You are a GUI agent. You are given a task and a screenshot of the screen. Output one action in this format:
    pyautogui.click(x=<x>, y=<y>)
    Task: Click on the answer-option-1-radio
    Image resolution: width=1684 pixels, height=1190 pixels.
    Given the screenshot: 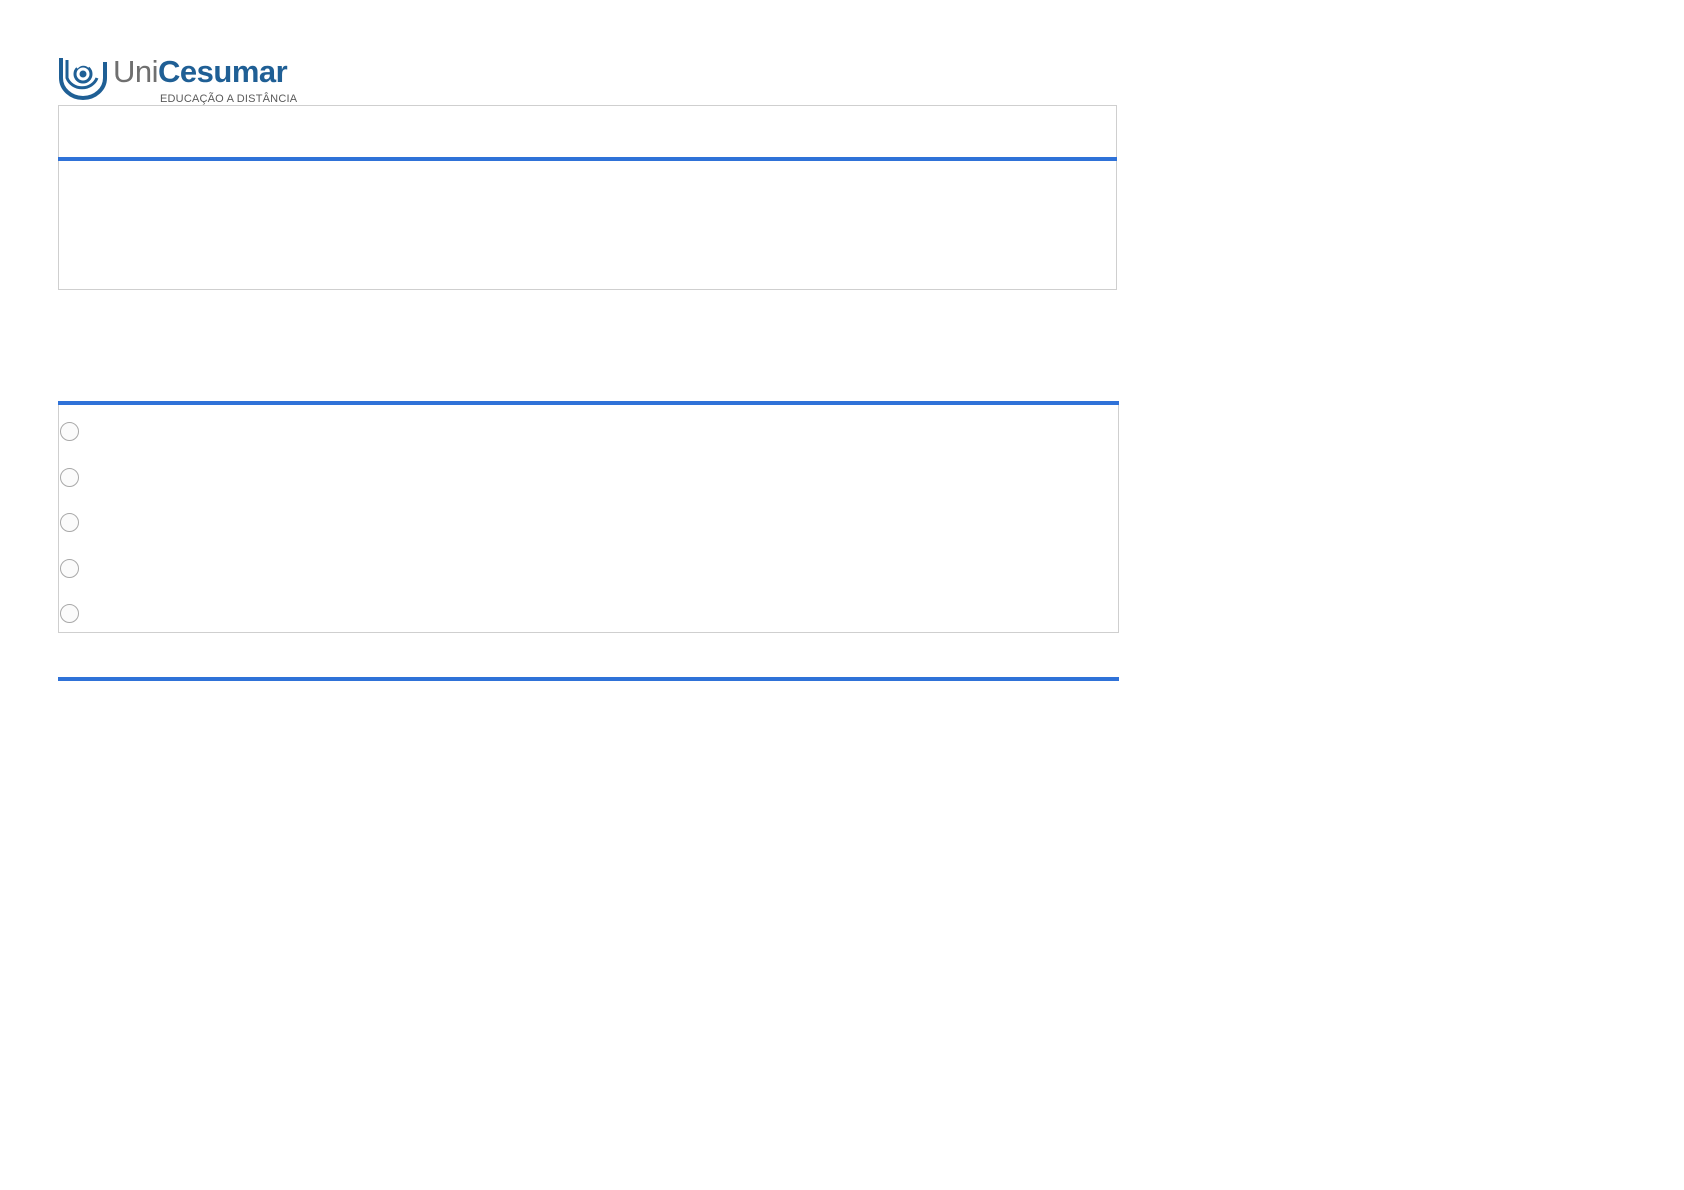 What is the action you would take?
    pyautogui.click(x=69, y=431)
    